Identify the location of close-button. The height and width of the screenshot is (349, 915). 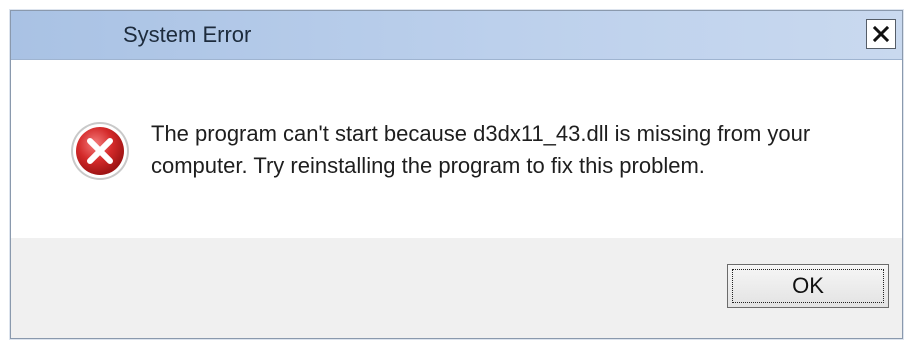
(881, 34).